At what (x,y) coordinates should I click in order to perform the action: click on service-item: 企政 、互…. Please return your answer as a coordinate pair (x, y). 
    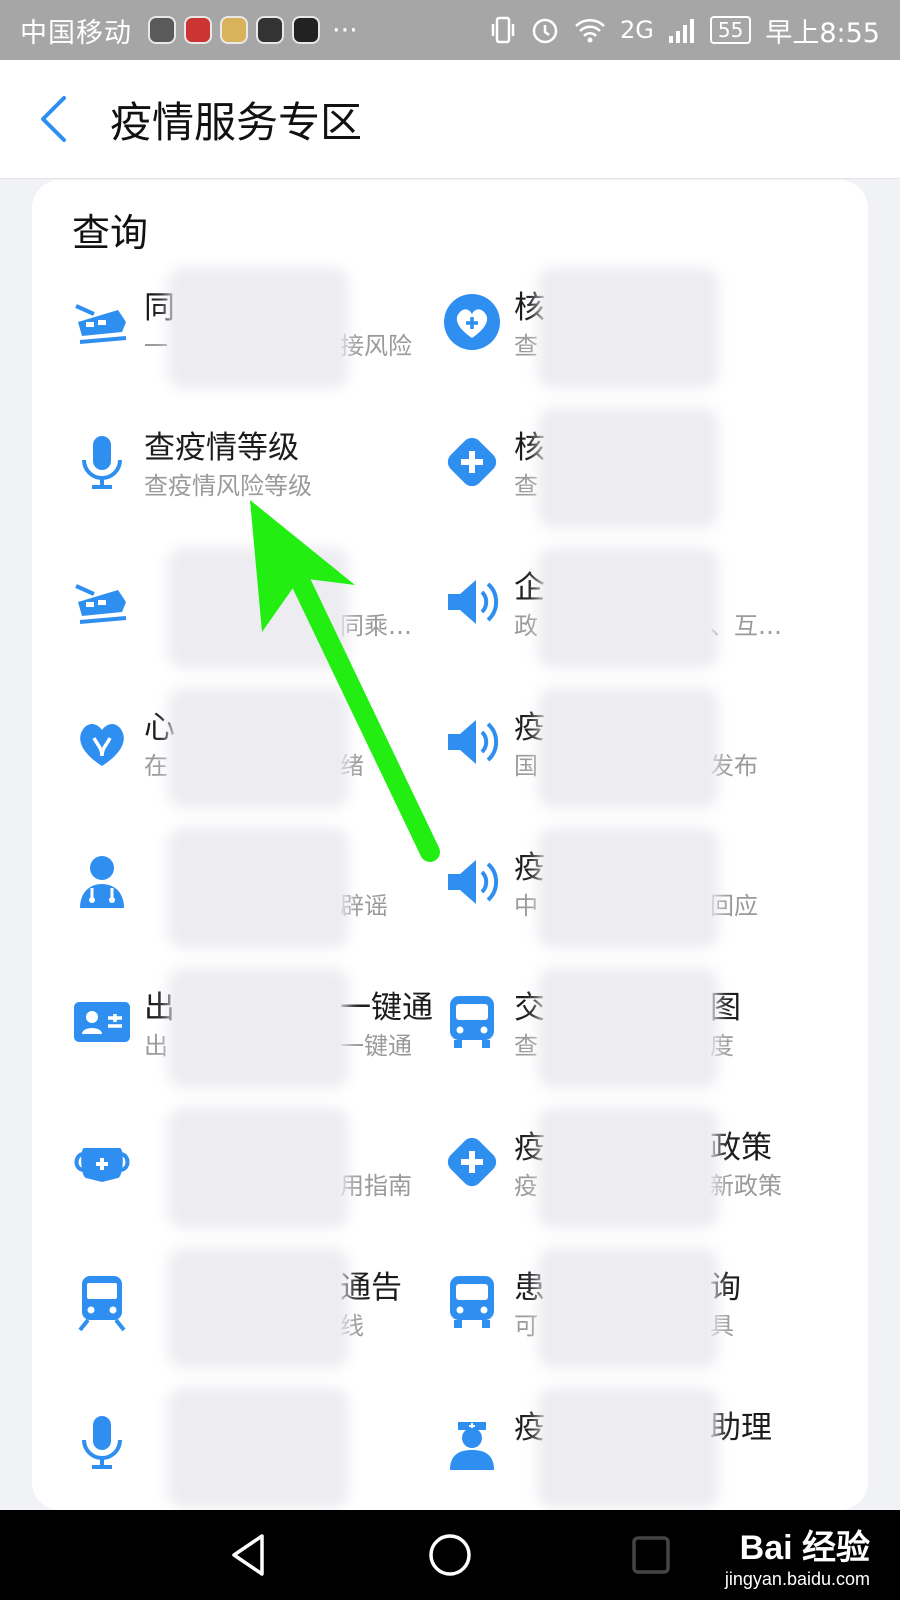
    Looking at the image, I should click on (602, 610).